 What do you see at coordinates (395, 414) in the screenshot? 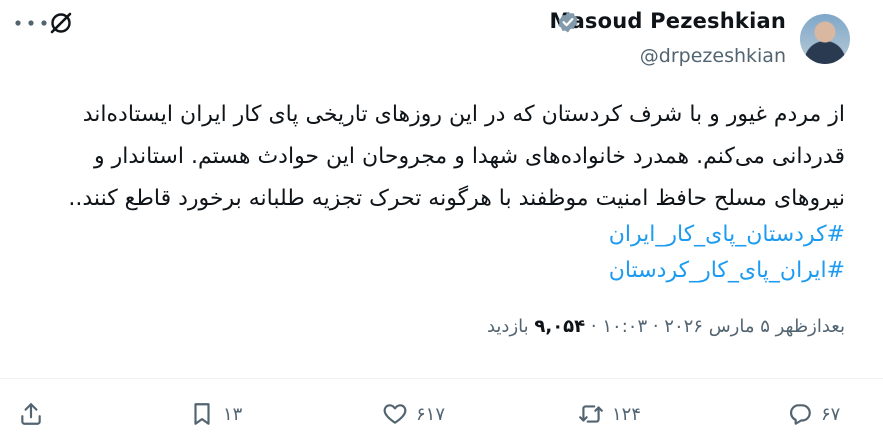
I see `heart-icon` at bounding box center [395, 414].